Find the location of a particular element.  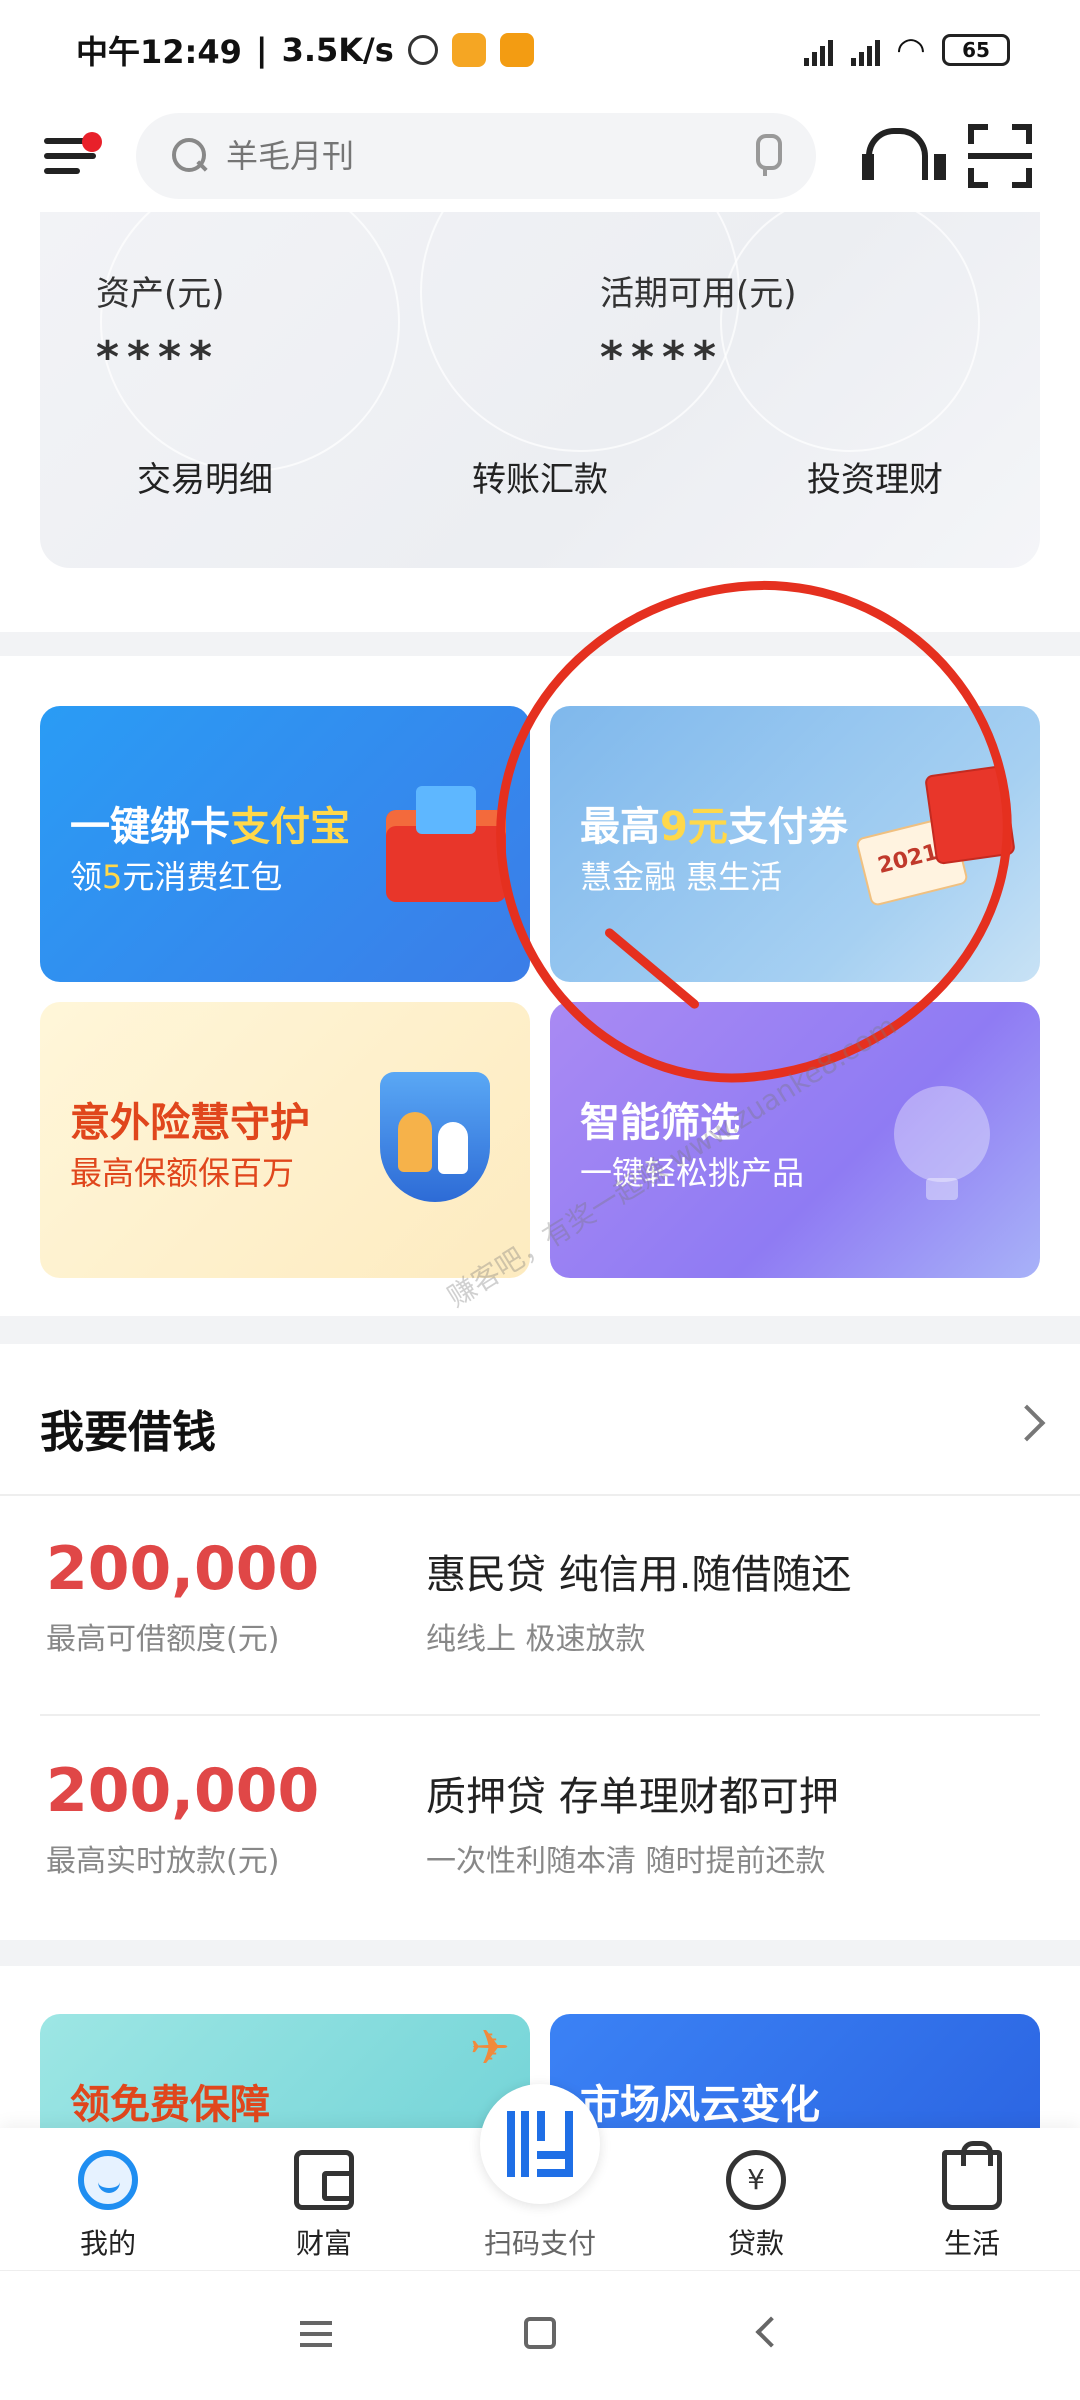

current-available-label: 活期可用(元) is located at coordinates (698, 294).